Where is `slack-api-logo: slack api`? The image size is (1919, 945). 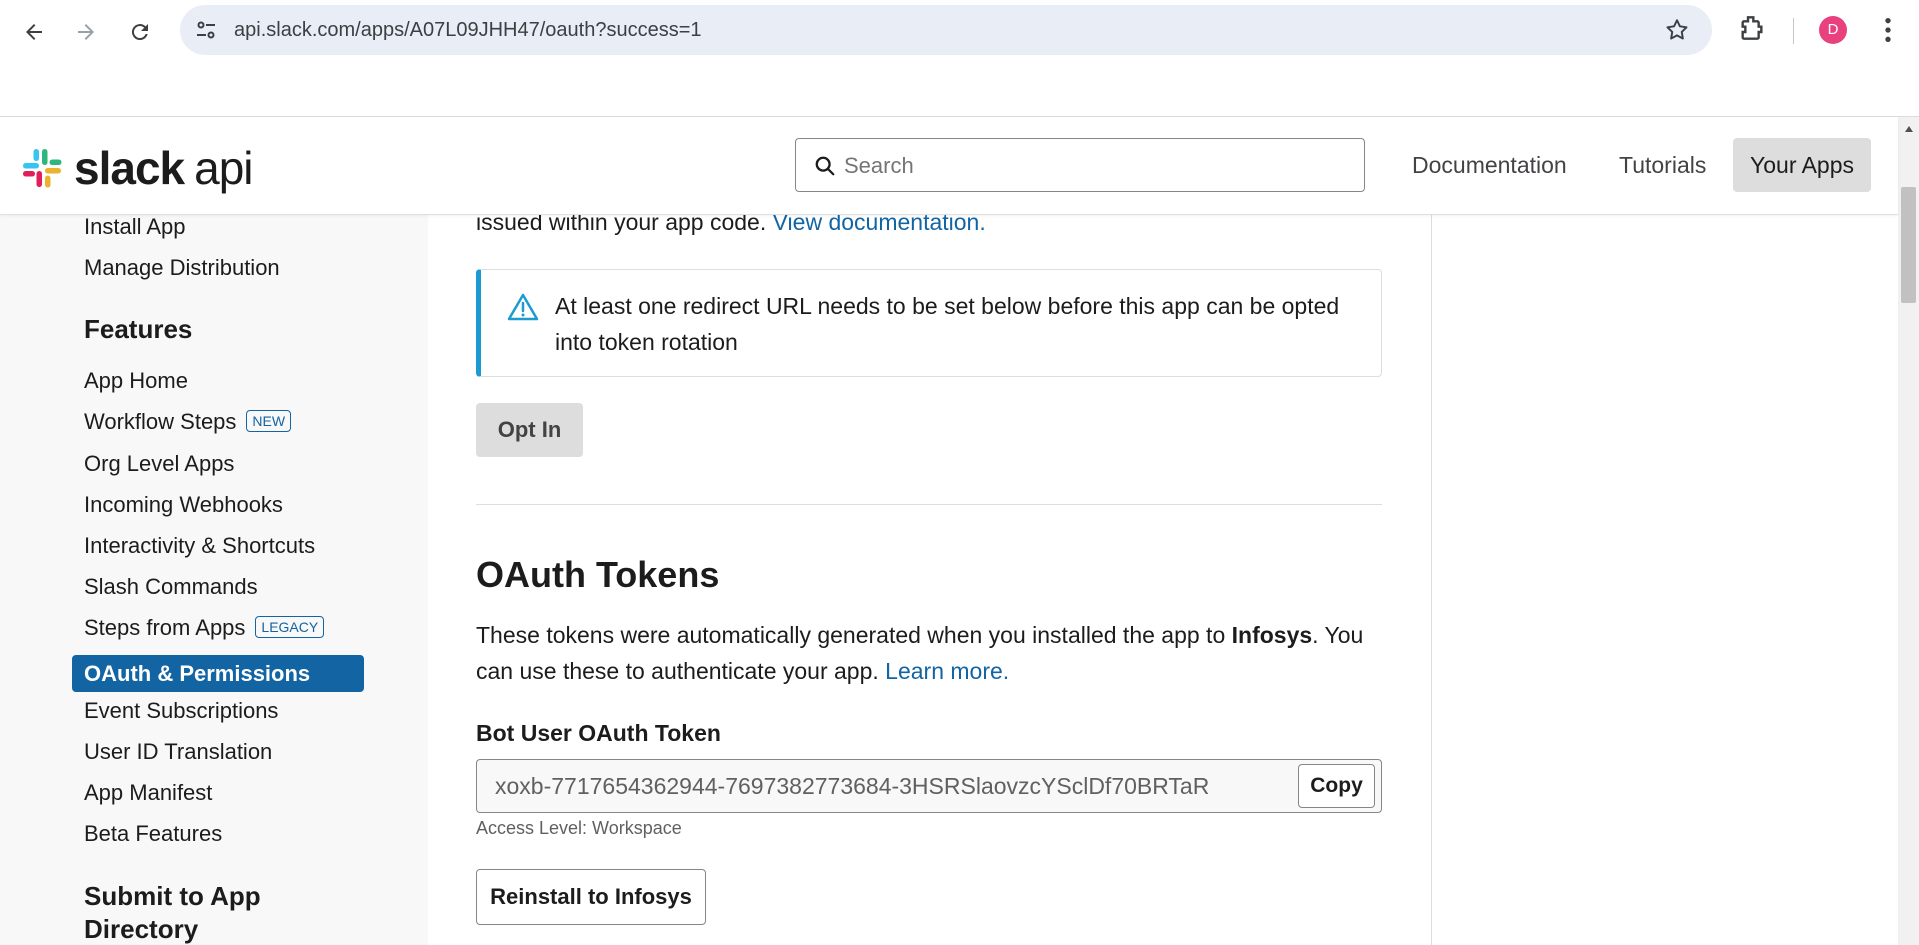
slack-api-logo: slack api is located at coordinates (137, 168).